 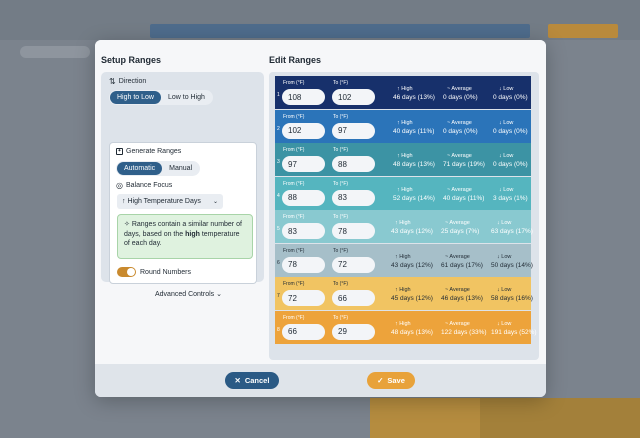 What do you see at coordinates (112, 81) in the screenshot?
I see `sort-arrows-icon: ⇅` at bounding box center [112, 81].